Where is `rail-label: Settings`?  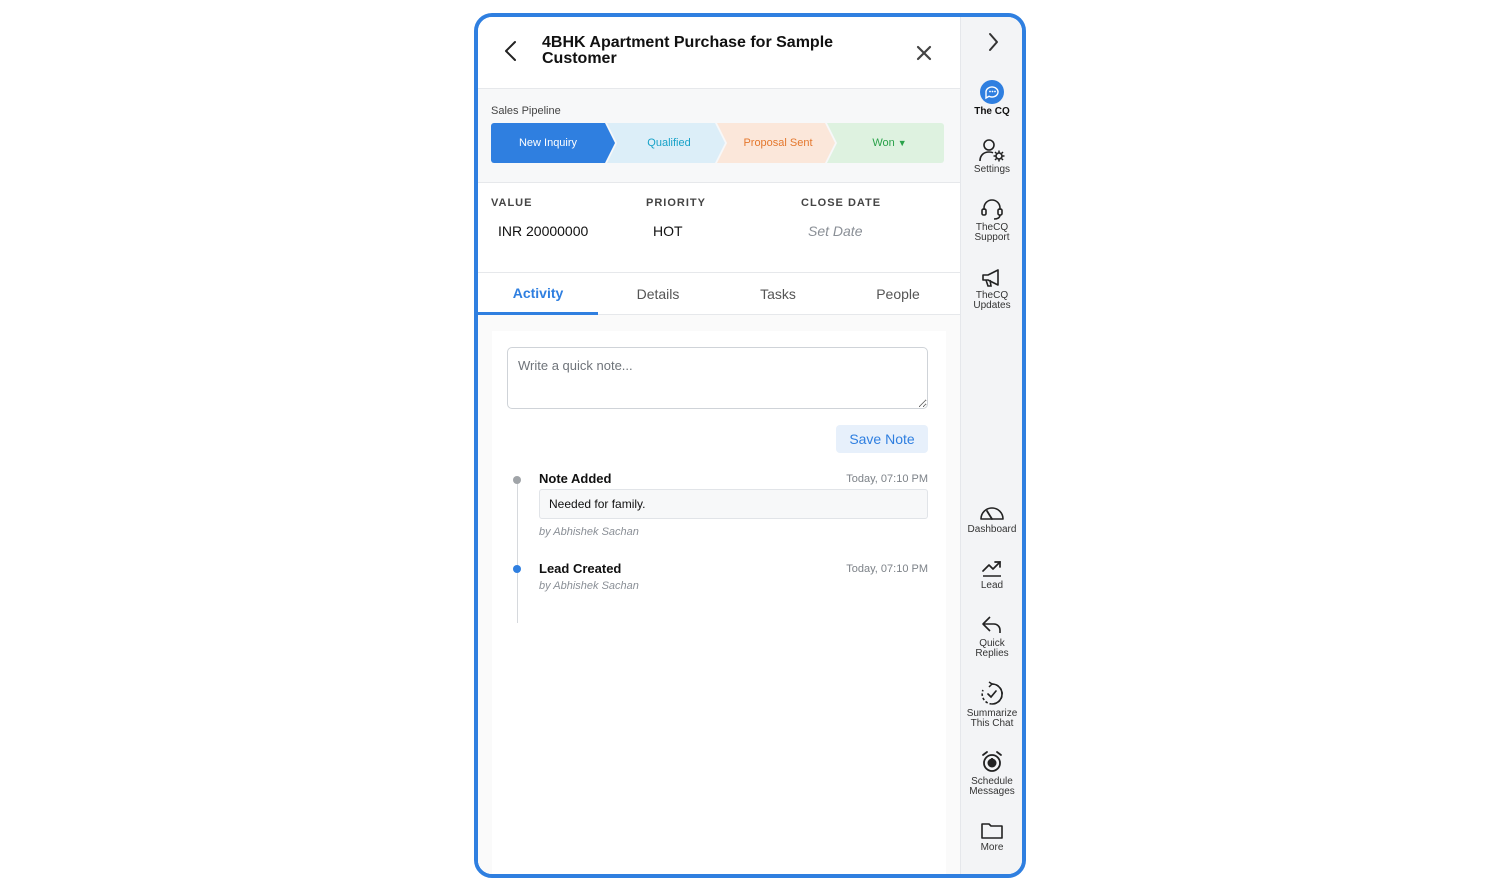 rail-label: Settings is located at coordinates (992, 169).